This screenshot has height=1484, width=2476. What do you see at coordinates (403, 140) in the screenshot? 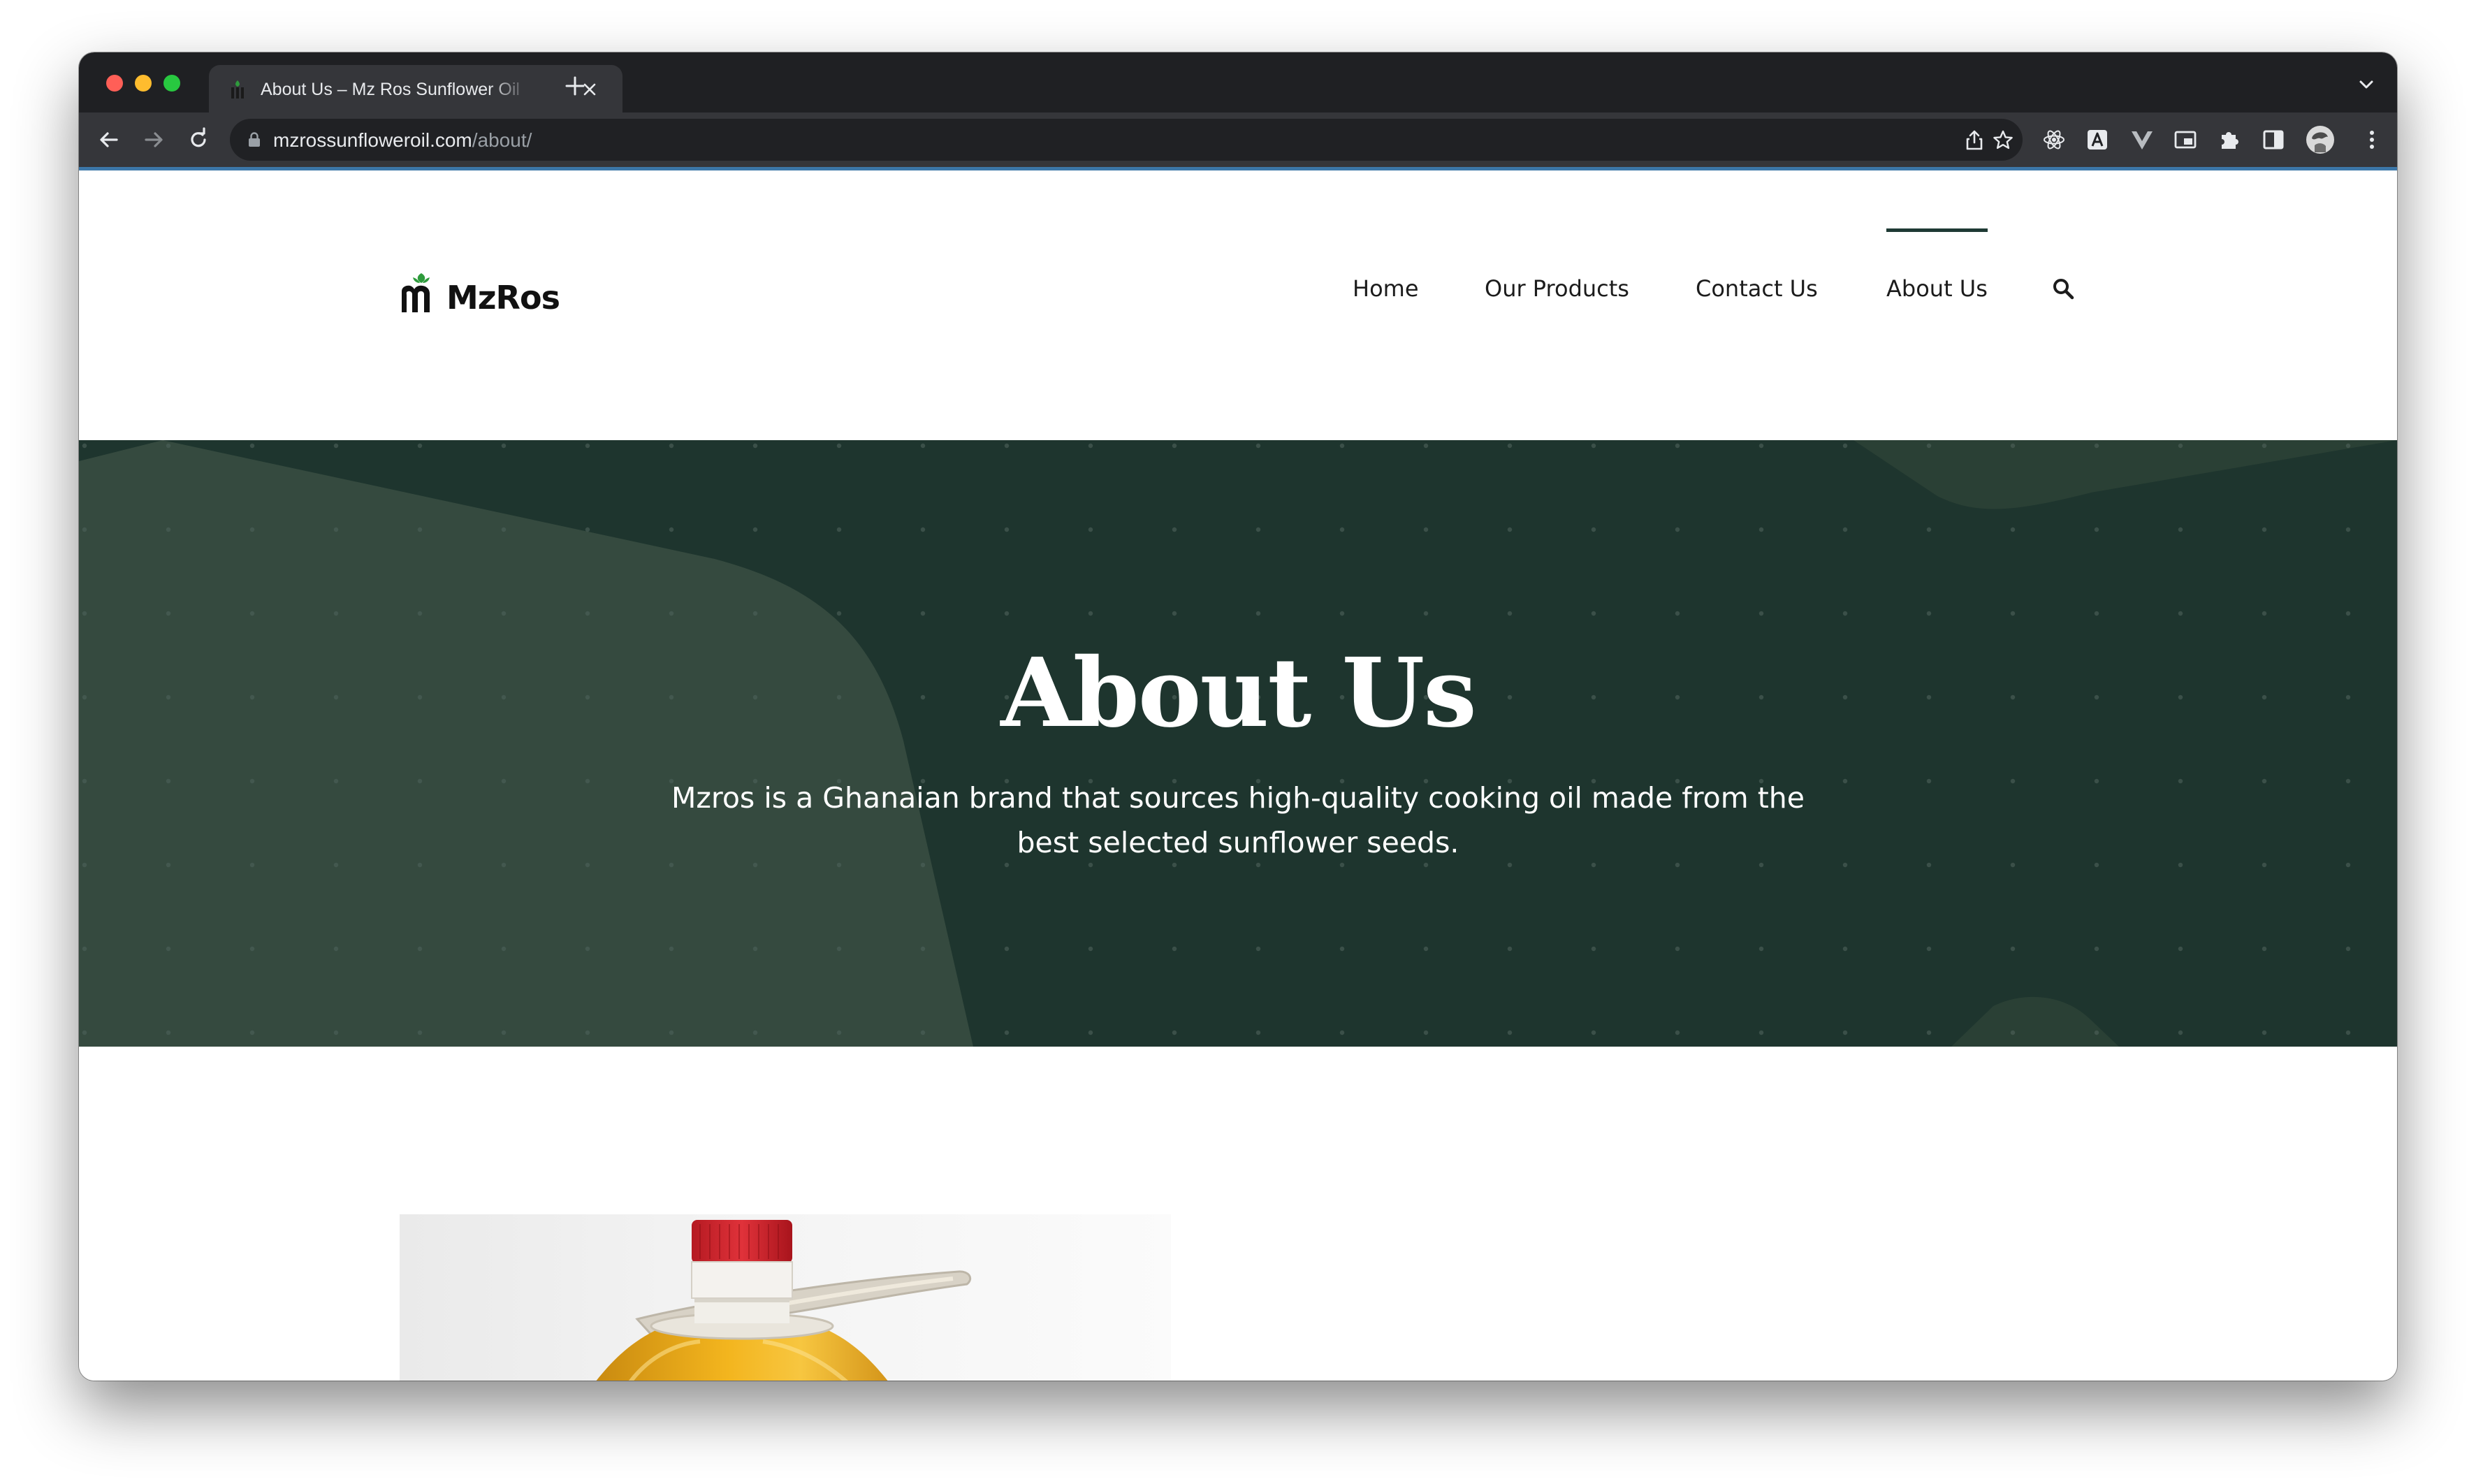
I see `url-text: mzrossunfloweroil.com/about/` at bounding box center [403, 140].